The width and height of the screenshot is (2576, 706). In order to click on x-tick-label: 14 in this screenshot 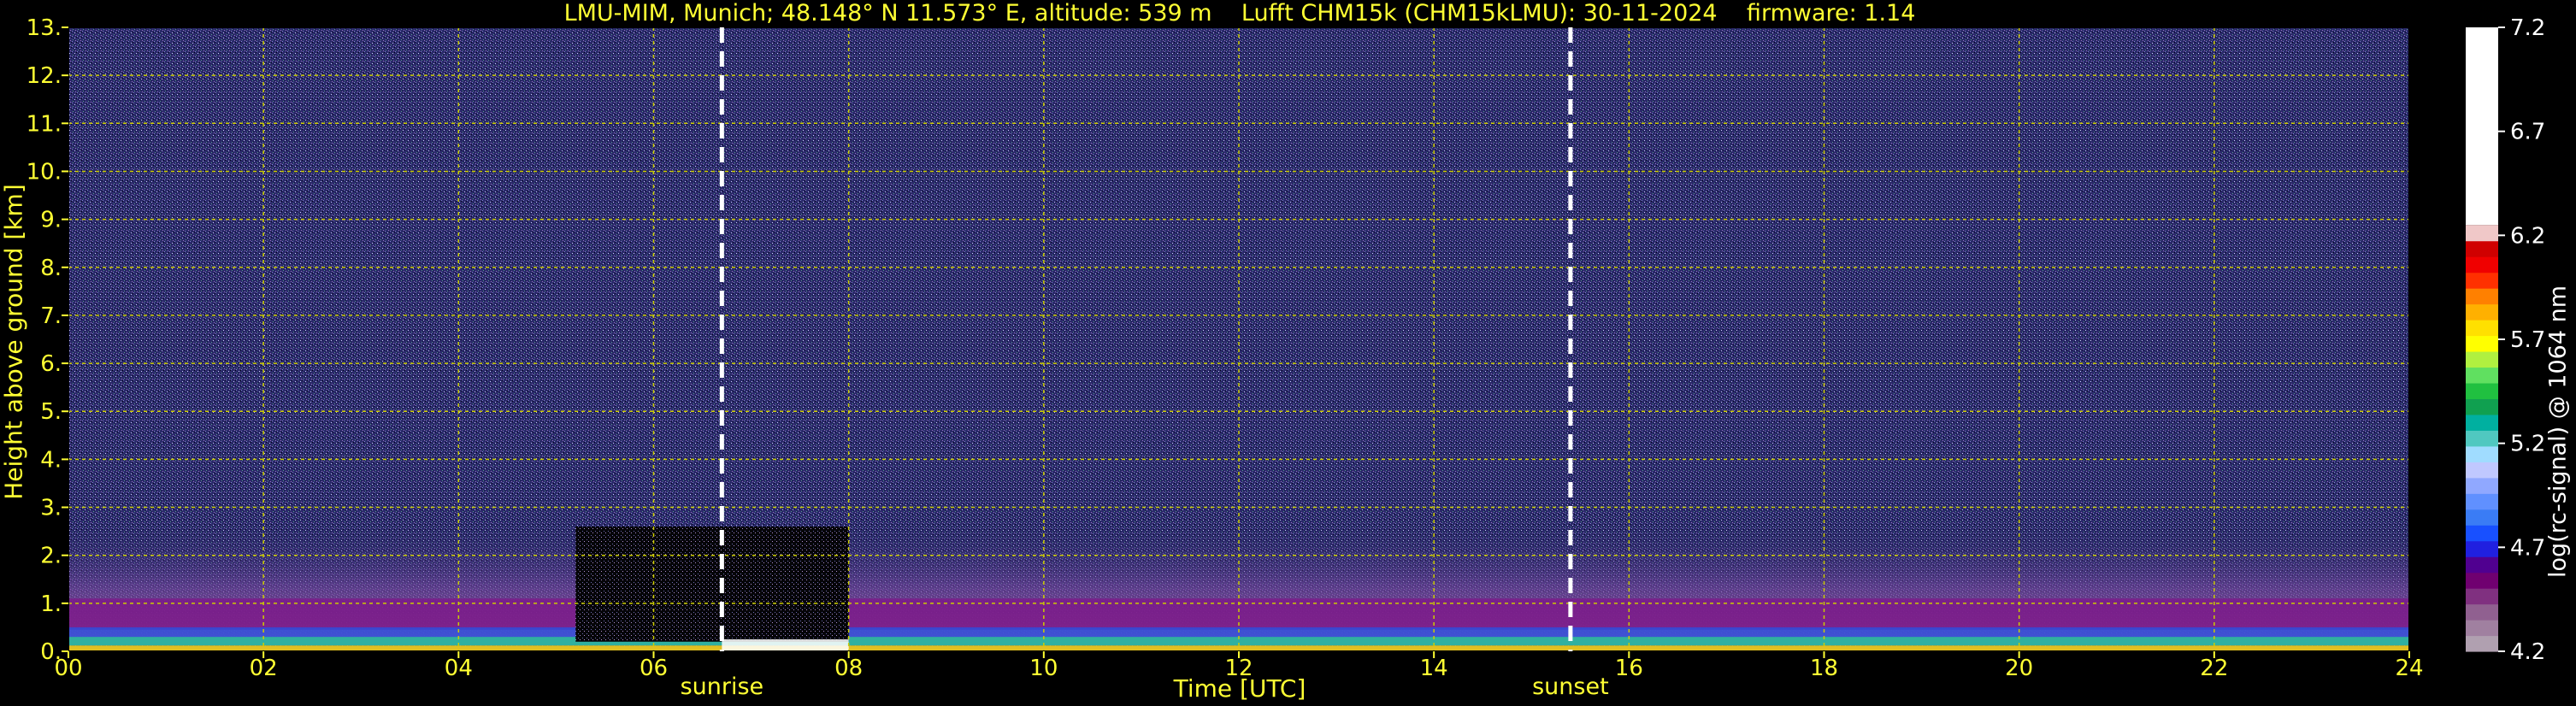, I will do `click(1434, 668)`.